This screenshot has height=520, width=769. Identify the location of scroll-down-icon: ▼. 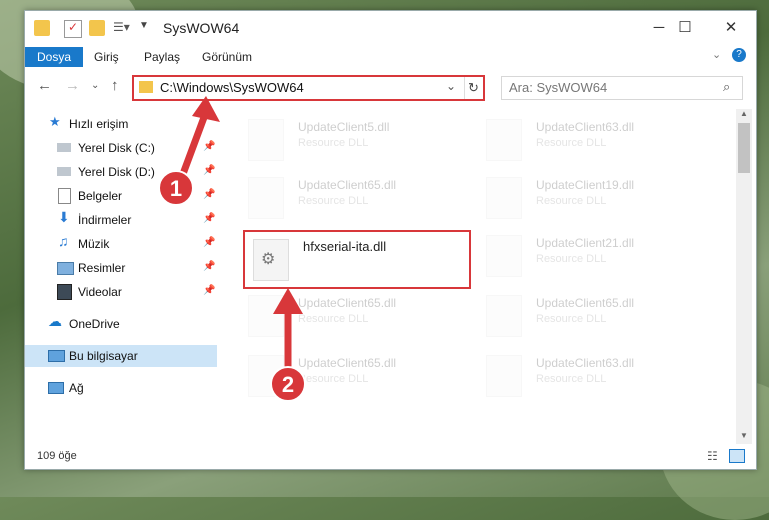
(744, 435).